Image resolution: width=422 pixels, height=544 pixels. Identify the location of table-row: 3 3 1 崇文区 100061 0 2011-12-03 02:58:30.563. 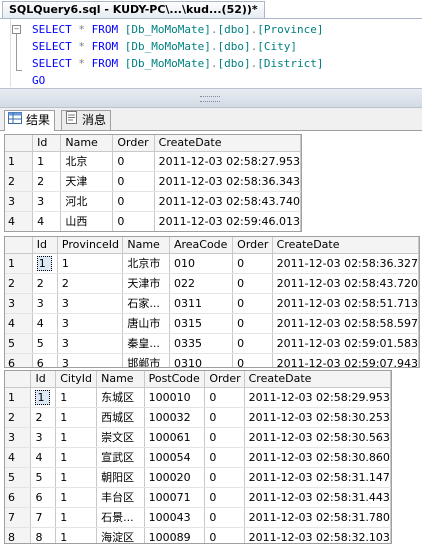
(198, 437).